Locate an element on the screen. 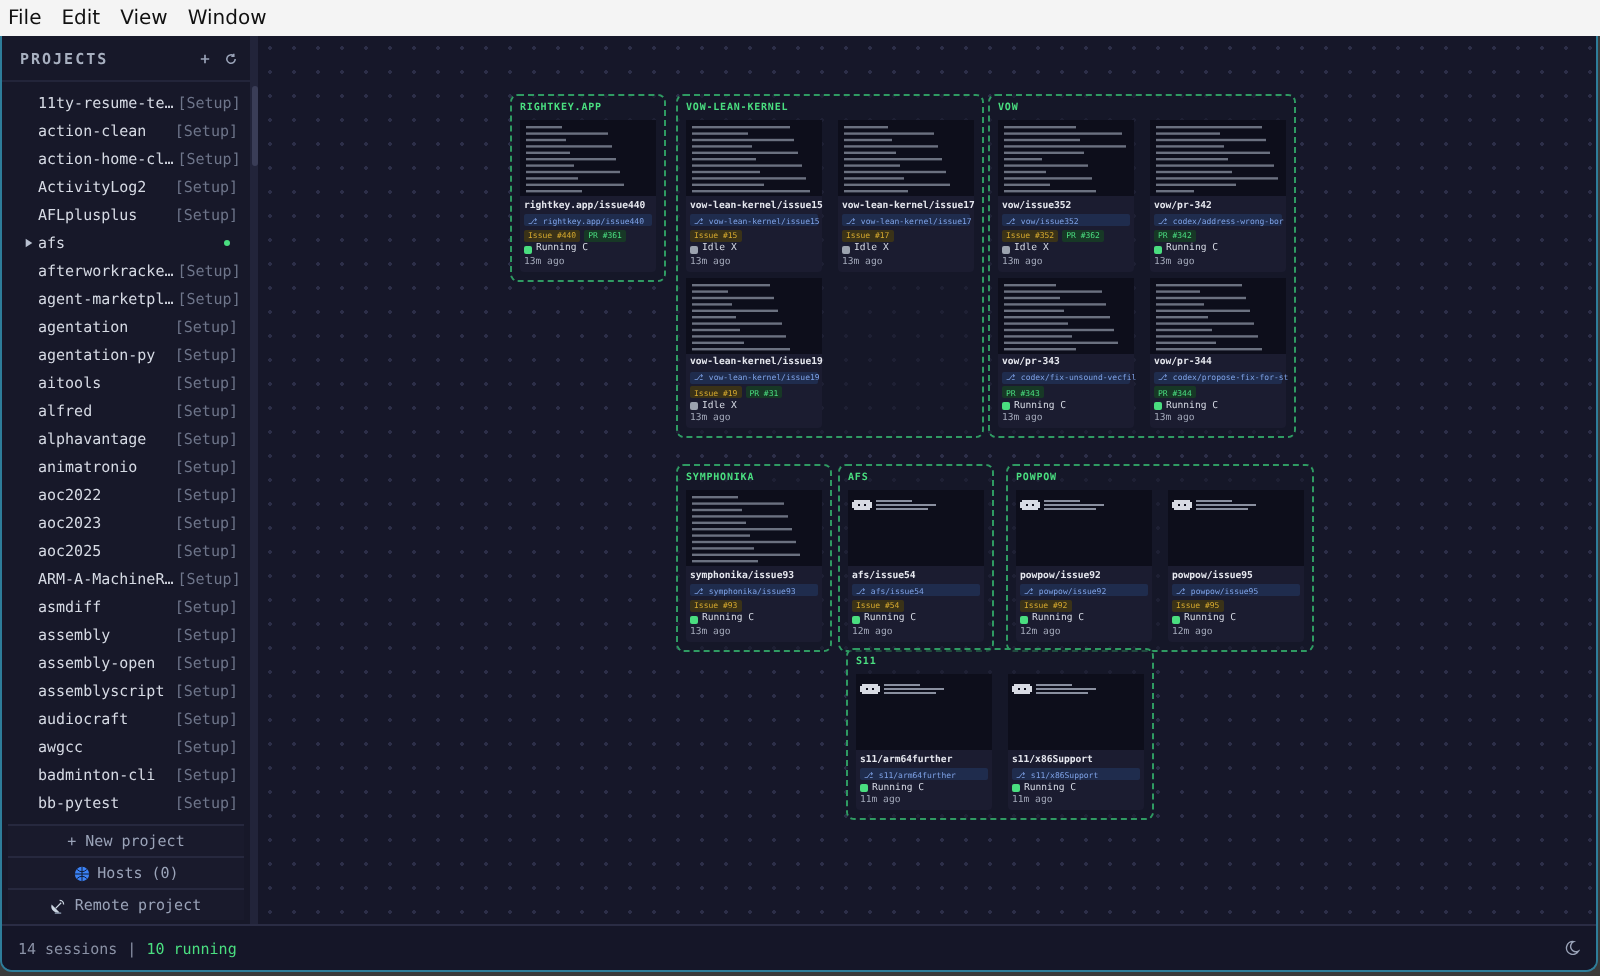 Image resolution: width=1600 pixels, height=976 pixels. menu-item: Edit is located at coordinates (81, 18).